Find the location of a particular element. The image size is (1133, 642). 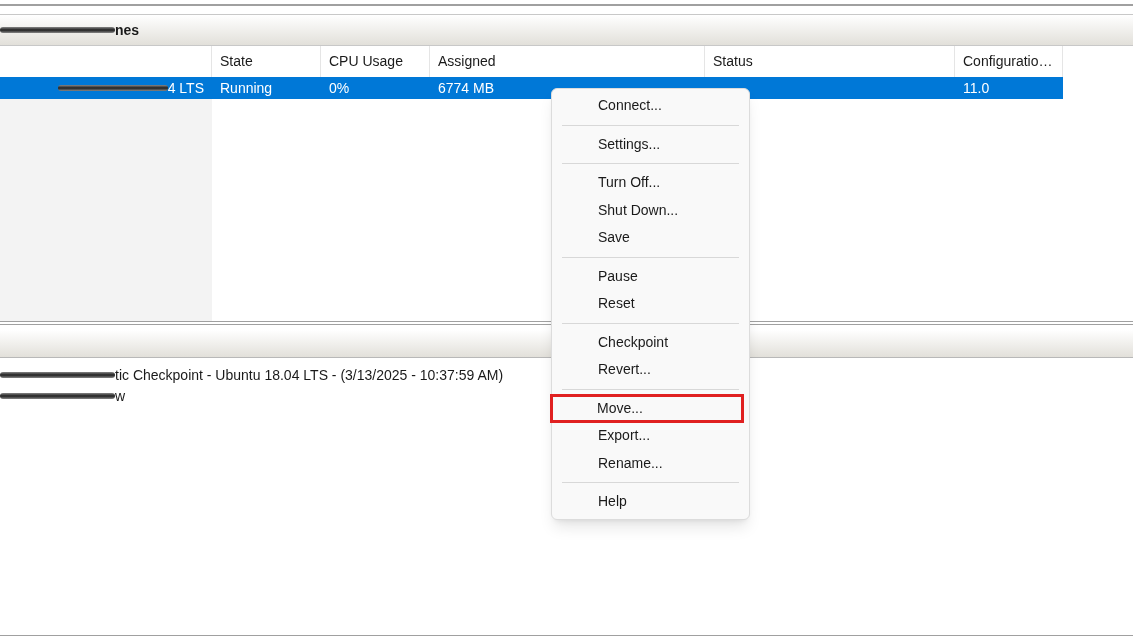

menu-item: Checkpoint is located at coordinates (650, 342).